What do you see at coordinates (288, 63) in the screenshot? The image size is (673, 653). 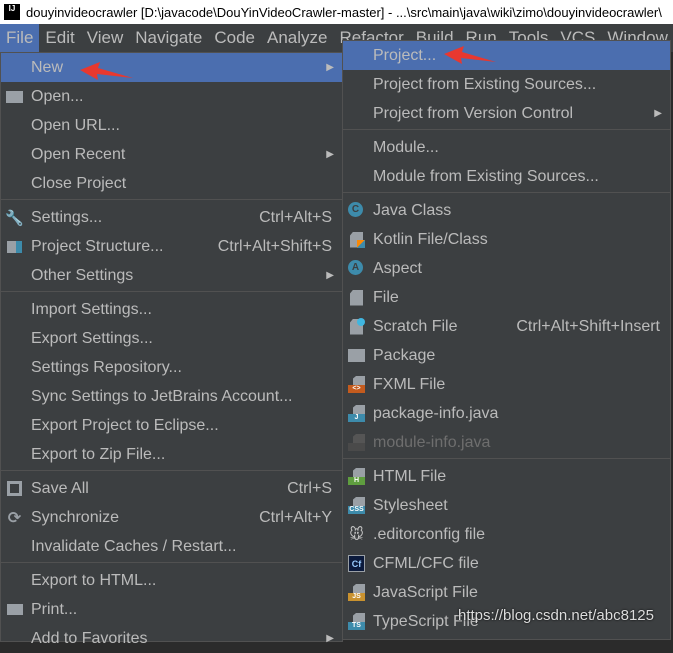 I see `annotation-arrows` at bounding box center [288, 63].